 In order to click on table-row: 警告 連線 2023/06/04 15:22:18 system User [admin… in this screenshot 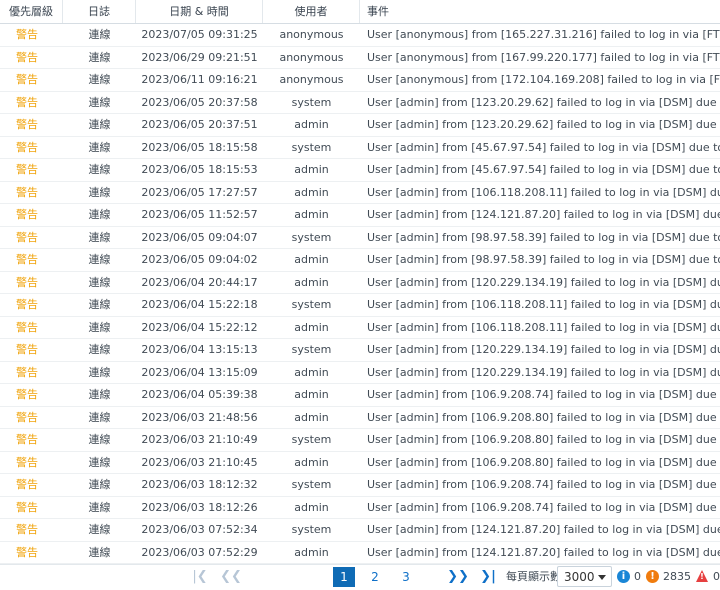, I will do `click(360, 305)`.